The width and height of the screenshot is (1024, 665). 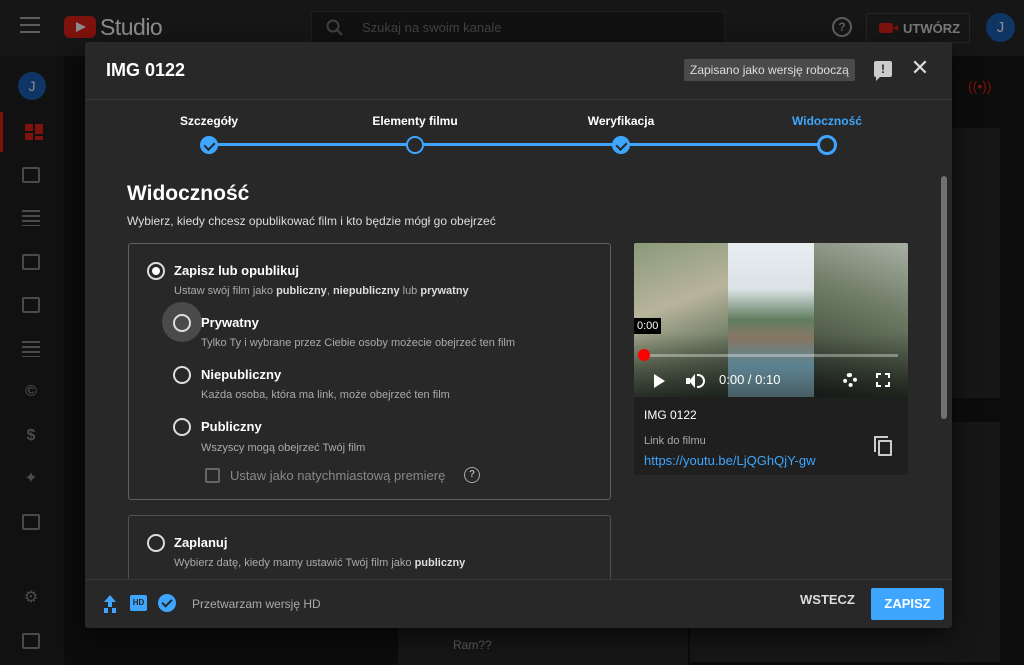 I want to click on step-label: Szczegóły, so click(x=209, y=121).